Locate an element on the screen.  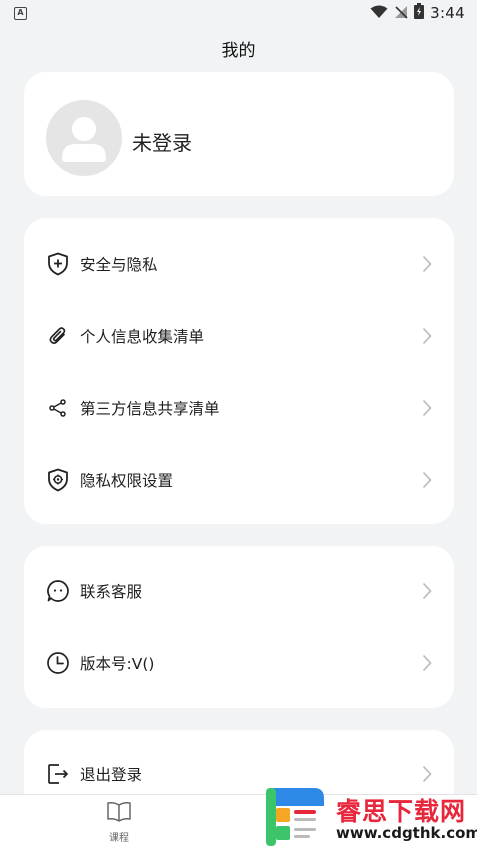
menu-item-security-privacy: 安全与隐私 is located at coordinates (239, 264).